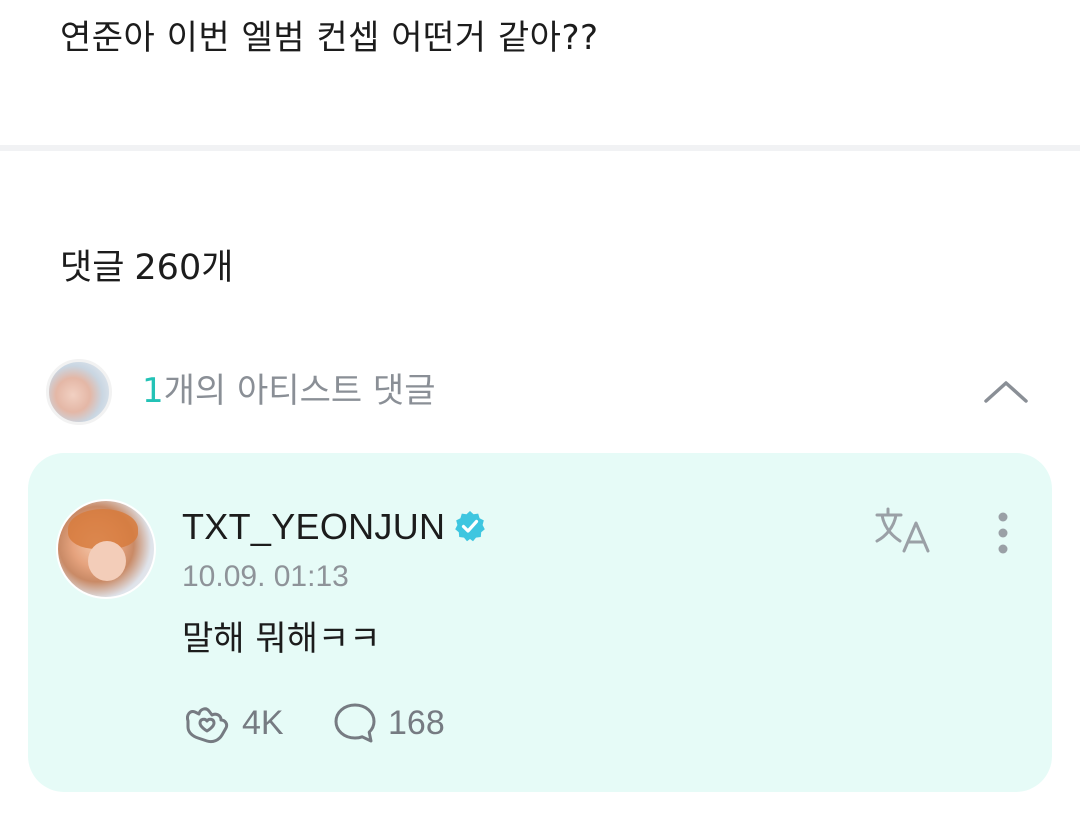  Describe the element at coordinates (329, 38) in the screenshot. I see `post-text: 연준아 이번 엘범 컨셉 어떤거 같아??` at that location.